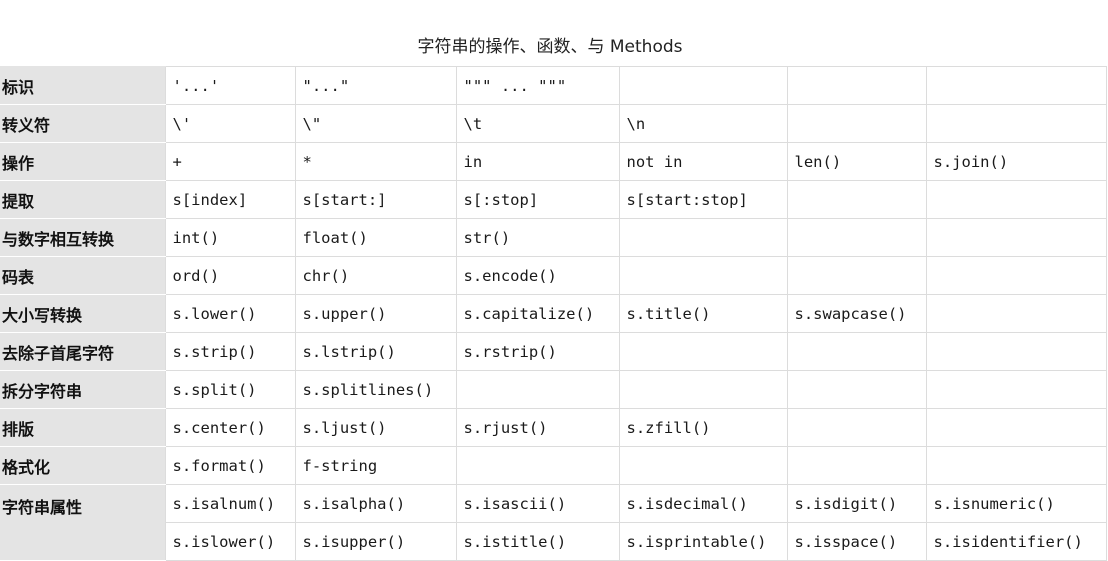 The height and width of the screenshot is (561, 1108). Describe the element at coordinates (229, 199) in the screenshot. I see `table-cell: s[index]` at that location.